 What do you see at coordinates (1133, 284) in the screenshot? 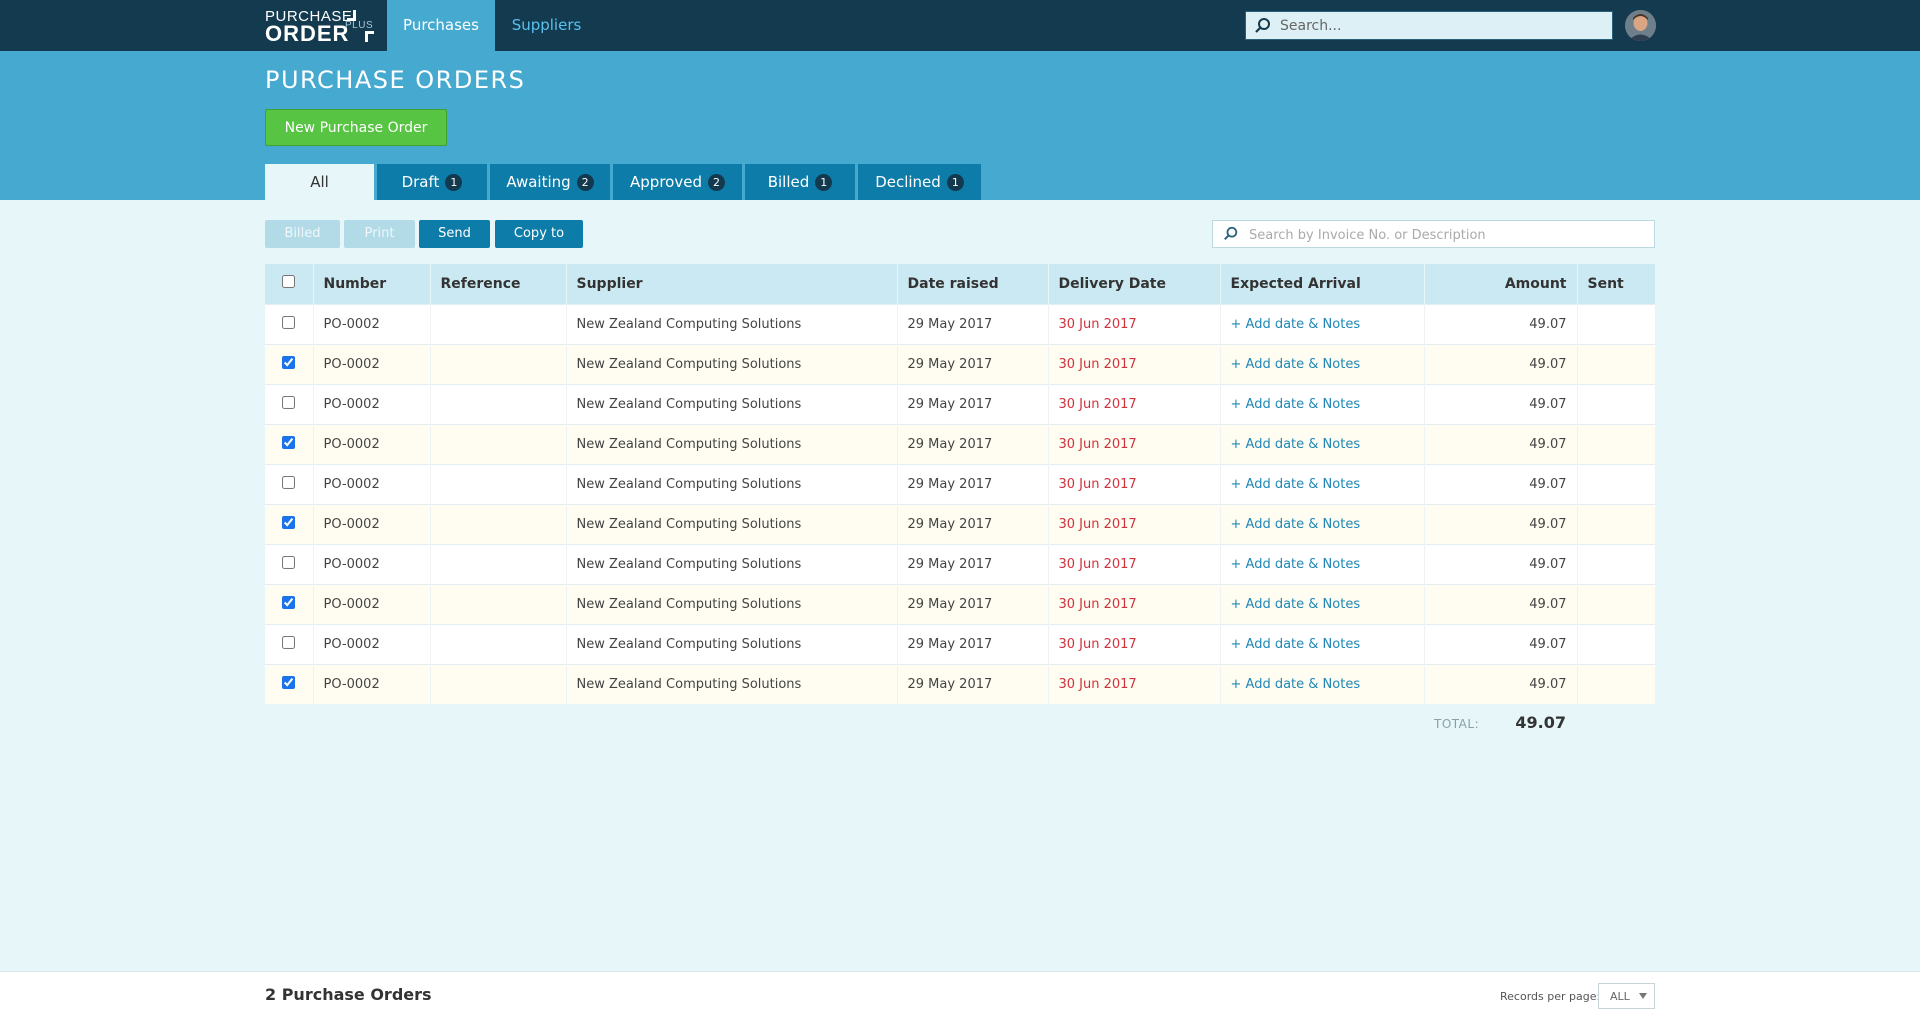
I see `column-header-delivery-date: Delivery Date` at bounding box center [1133, 284].